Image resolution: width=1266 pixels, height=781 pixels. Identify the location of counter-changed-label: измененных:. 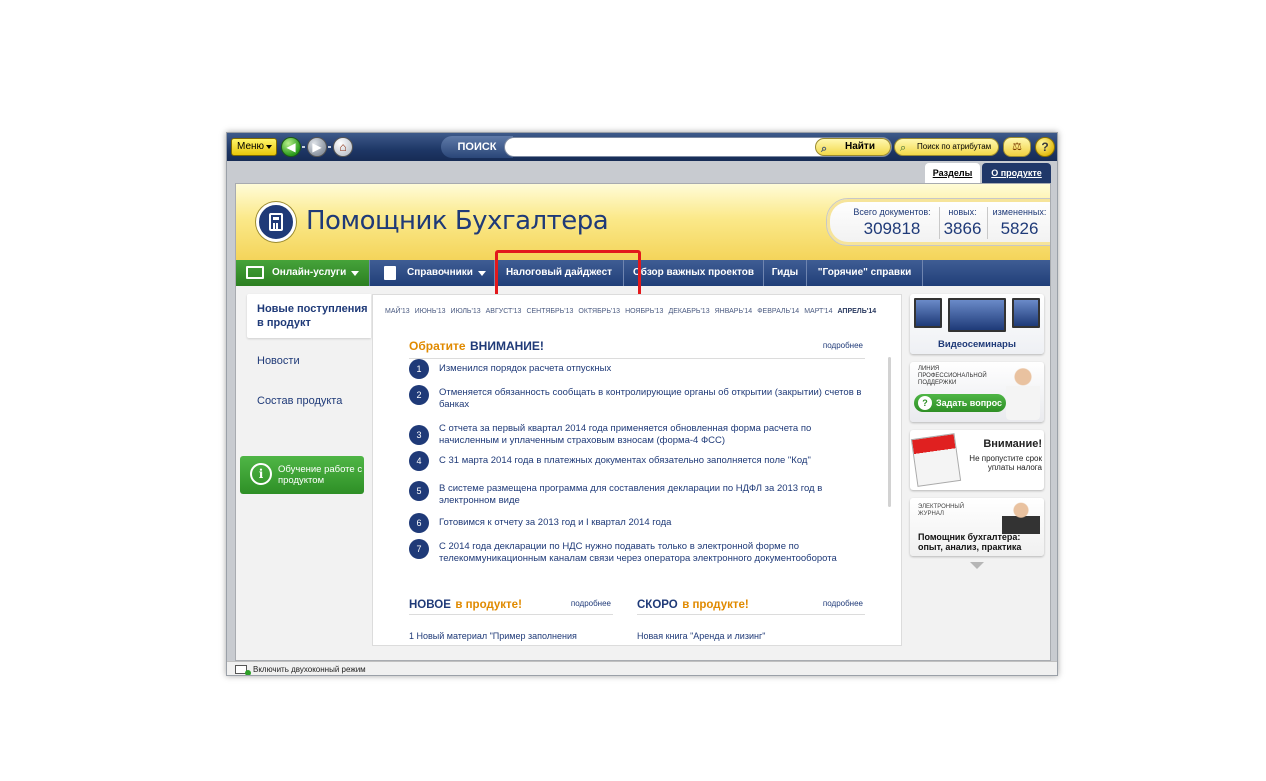
(1019, 212).